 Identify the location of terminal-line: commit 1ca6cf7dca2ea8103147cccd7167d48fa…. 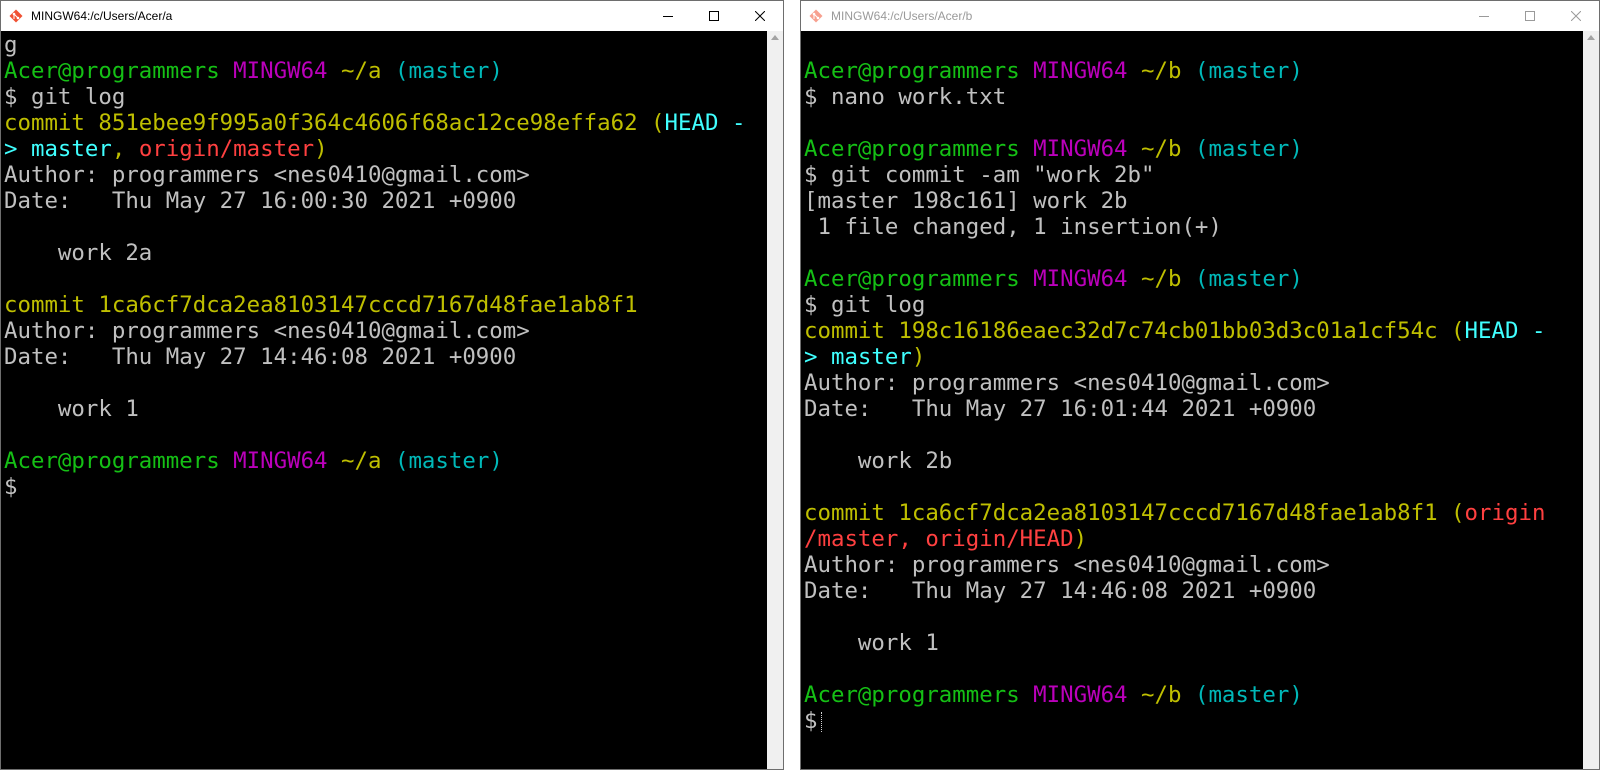
(385, 305).